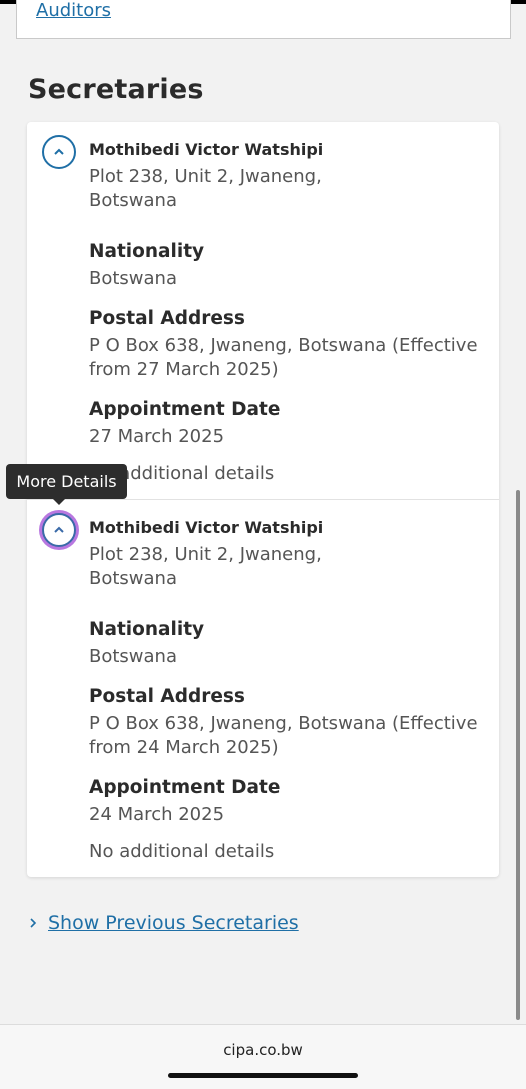  What do you see at coordinates (157, 436) in the screenshot?
I see `appointment-date-value: 27 March 2025` at bounding box center [157, 436].